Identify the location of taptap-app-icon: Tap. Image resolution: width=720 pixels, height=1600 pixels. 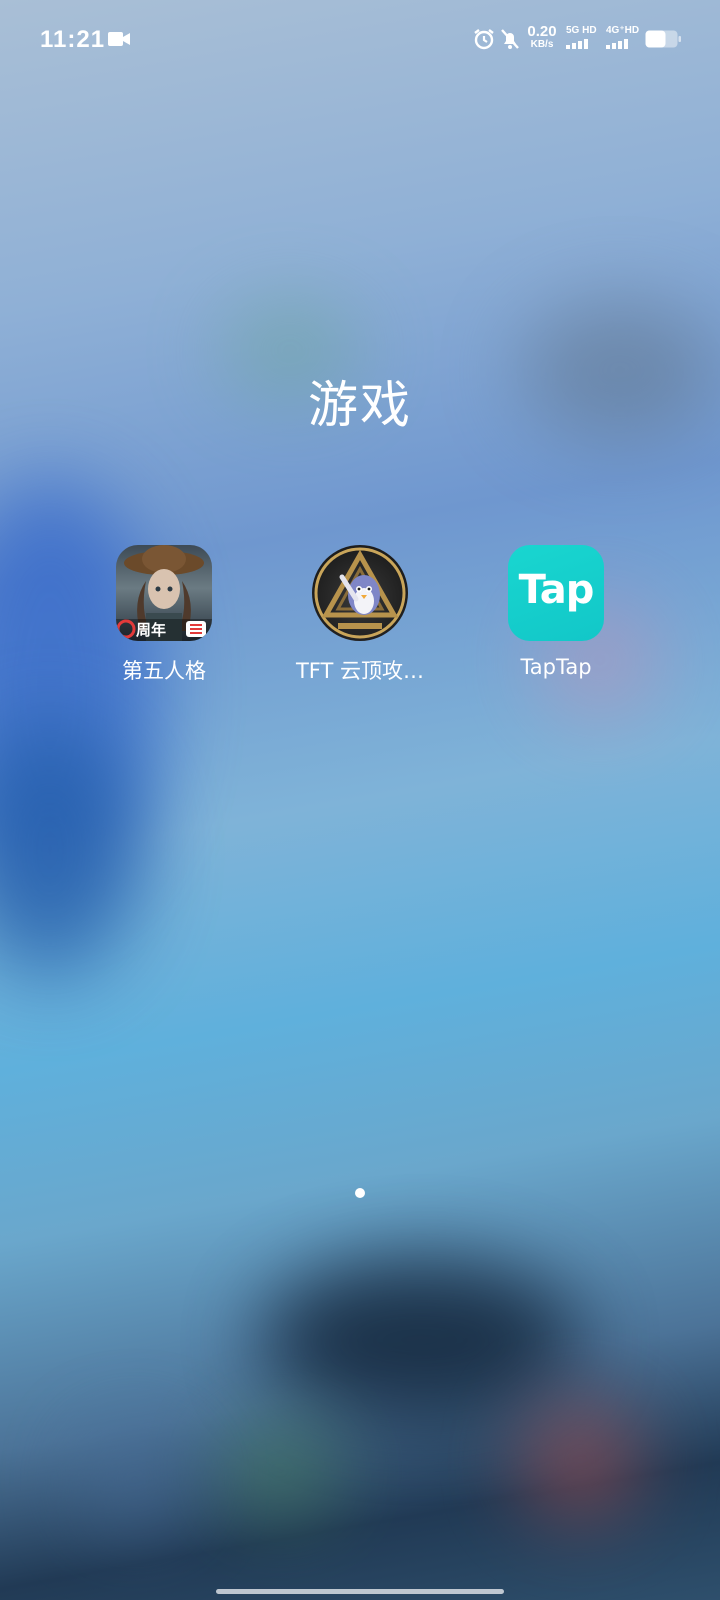
(556, 593).